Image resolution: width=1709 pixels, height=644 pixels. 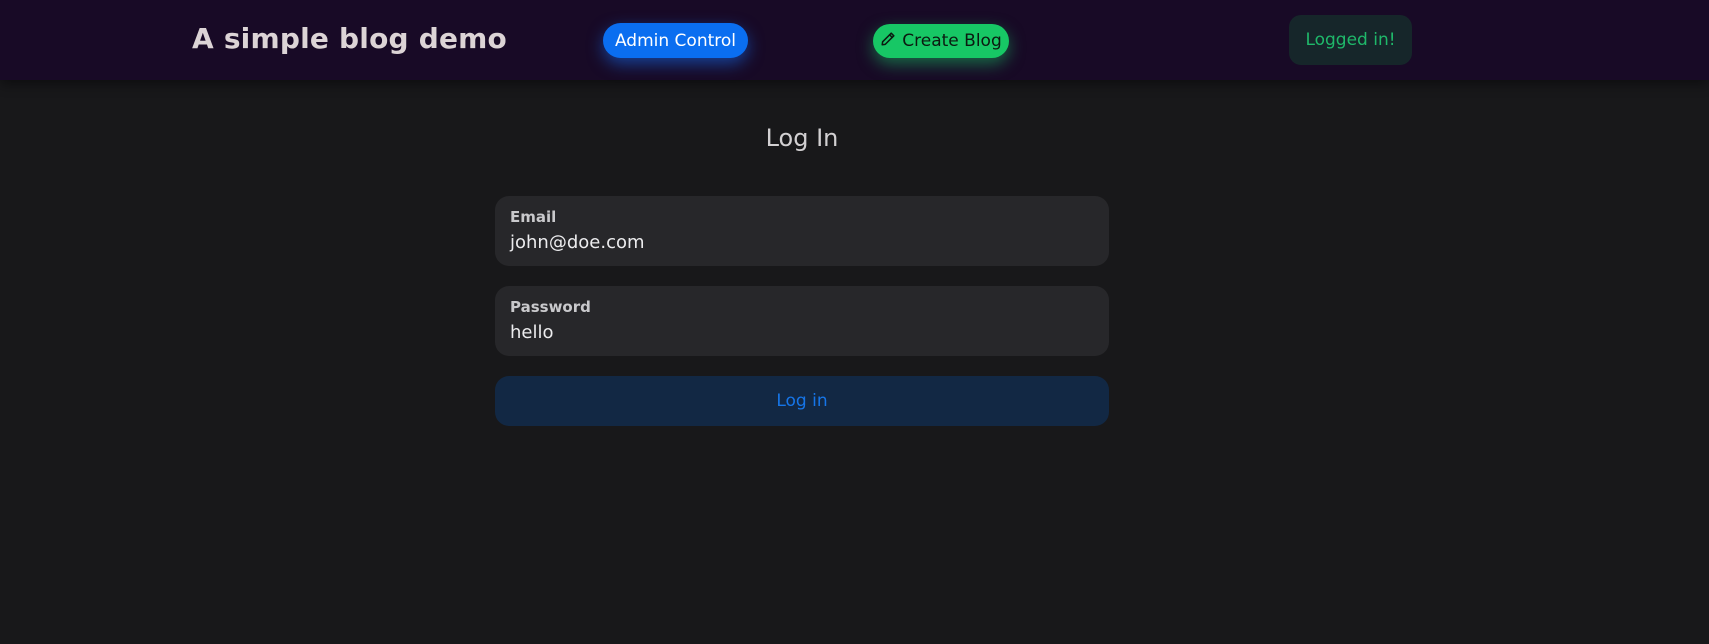 I want to click on password-label: Password, so click(x=550, y=307).